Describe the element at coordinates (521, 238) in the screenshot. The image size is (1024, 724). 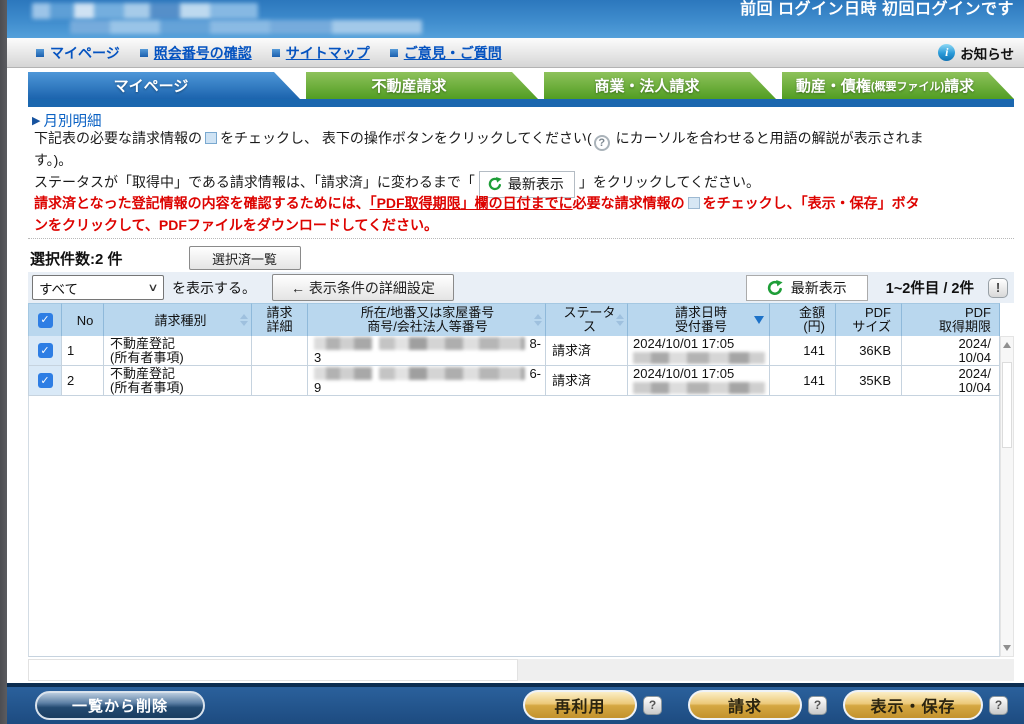
I see `dotted-separator` at that location.